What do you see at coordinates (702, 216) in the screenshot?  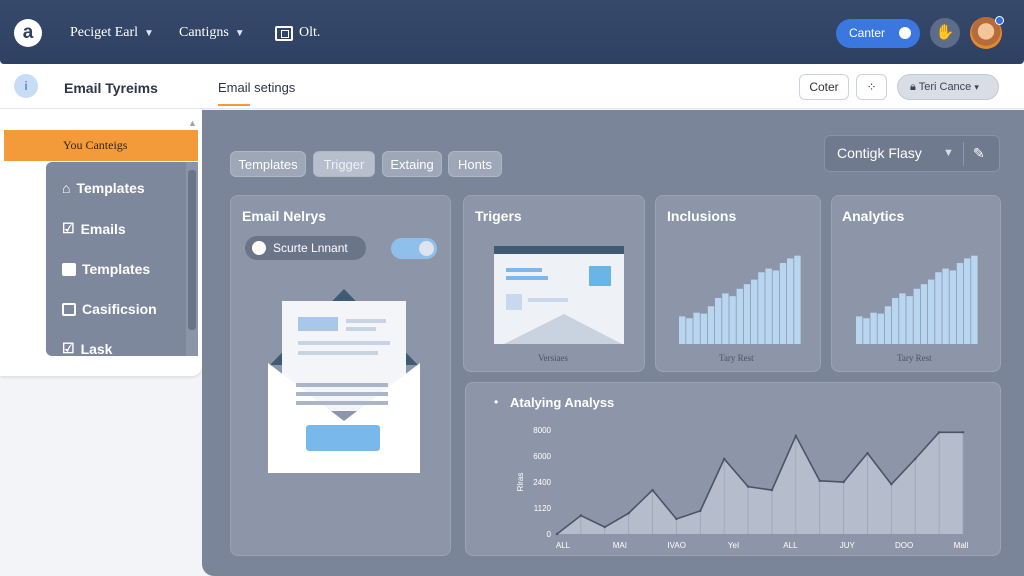 I see `inclusions-panel-title: Inclusions` at bounding box center [702, 216].